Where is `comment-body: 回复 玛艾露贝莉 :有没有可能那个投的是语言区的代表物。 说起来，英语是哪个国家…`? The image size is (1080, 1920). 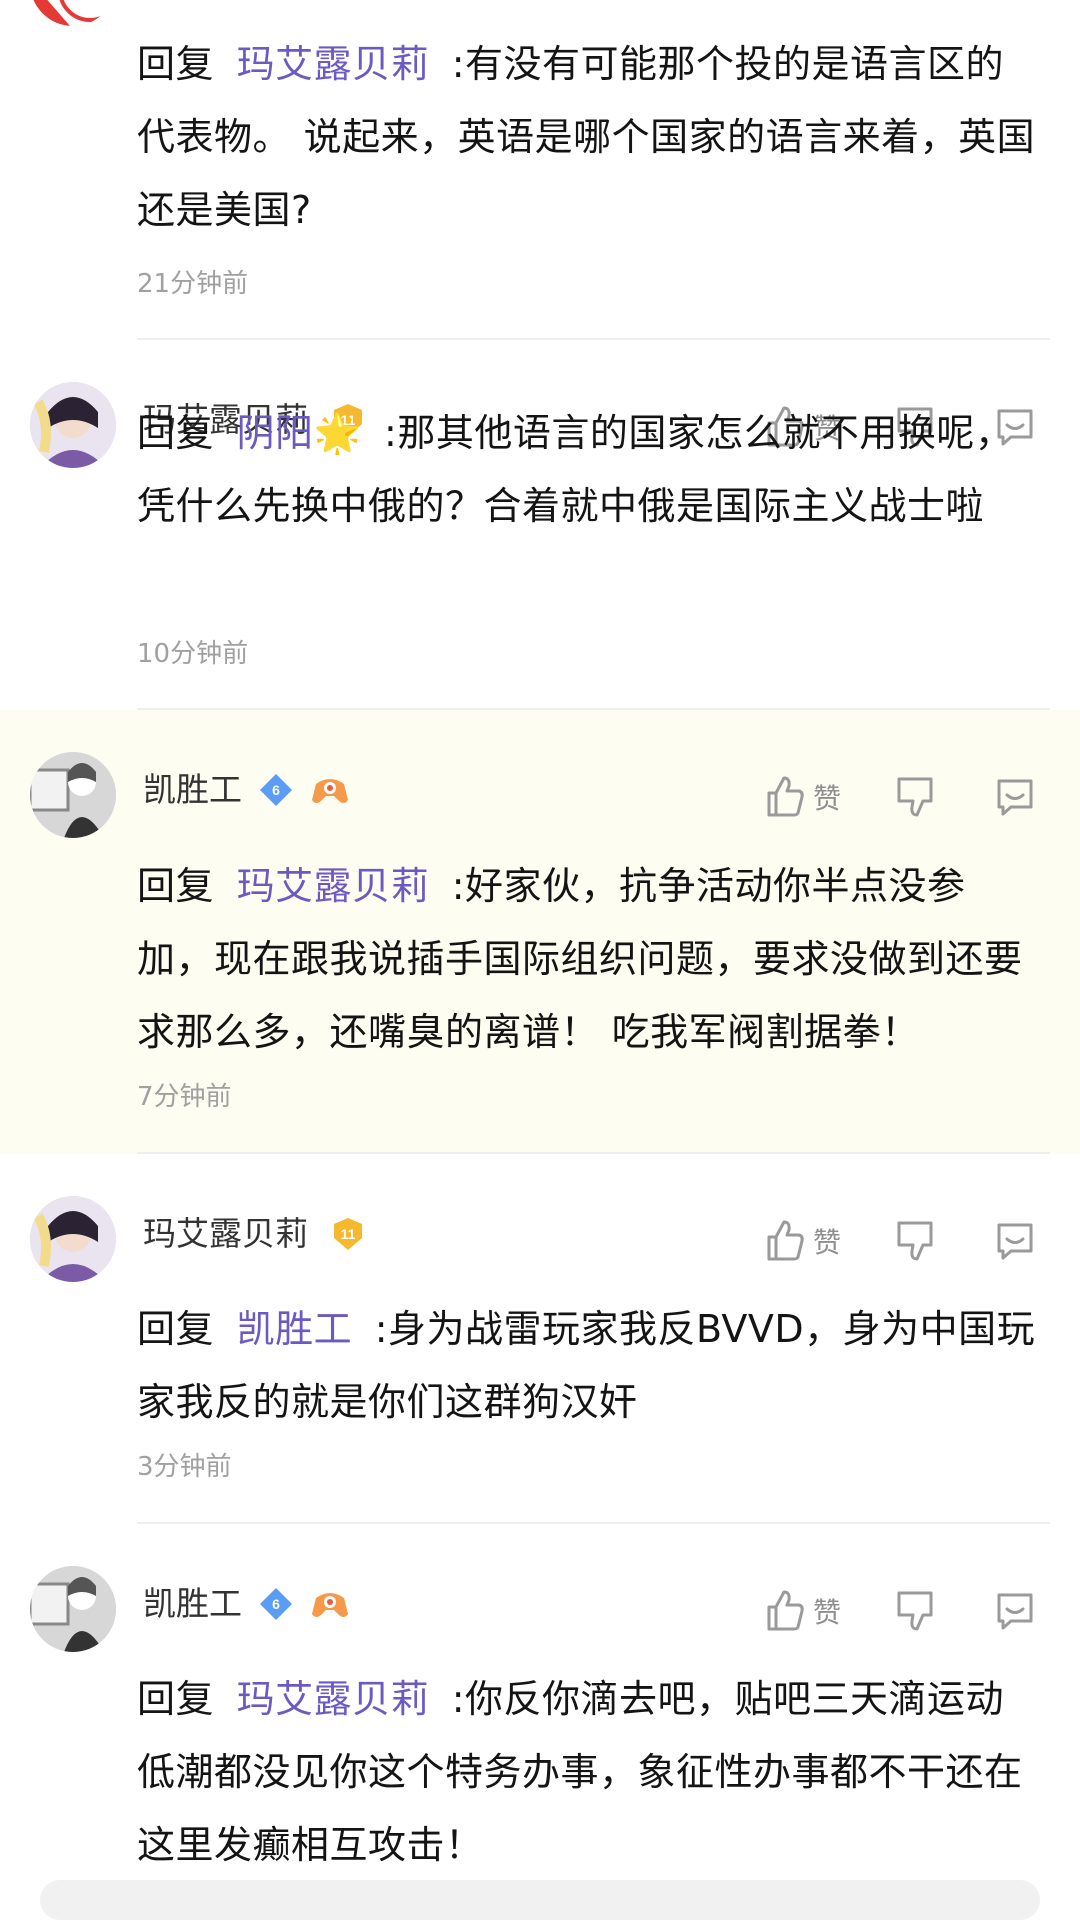
comment-body: 回复 玛艾露贝莉 :有没有可能那个投的是语言区的代表物。 说起来，英语是哪个国家… is located at coordinates (587, 137).